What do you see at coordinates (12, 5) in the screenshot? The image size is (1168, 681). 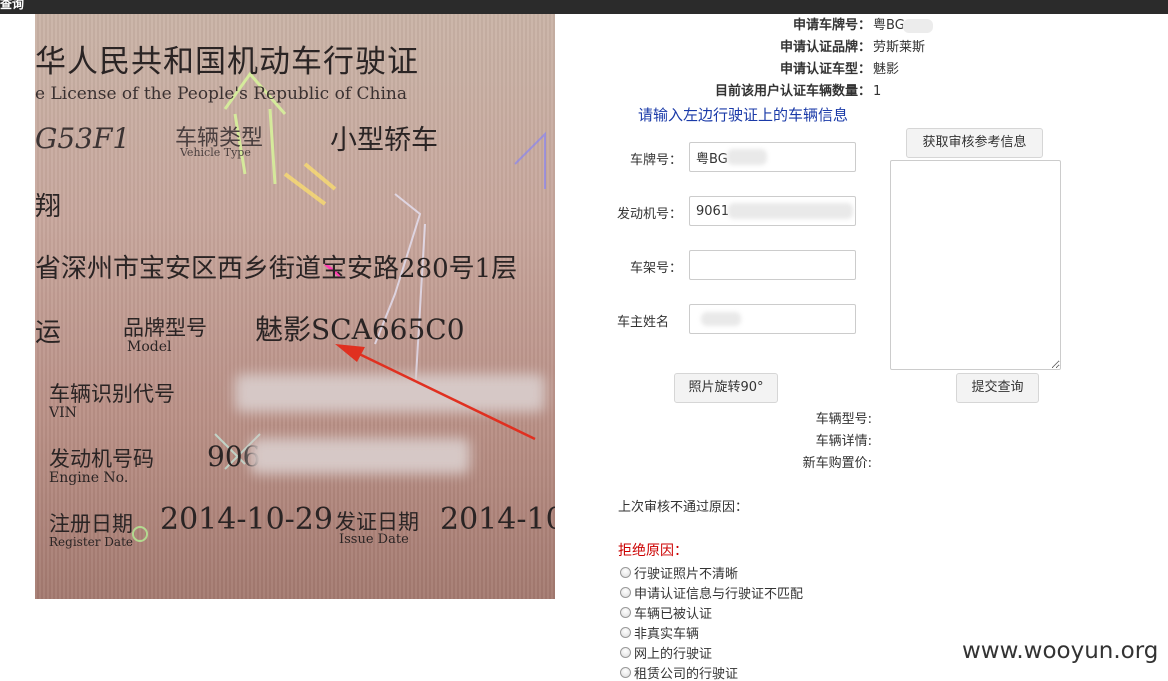 I see `window-title: 查询` at bounding box center [12, 5].